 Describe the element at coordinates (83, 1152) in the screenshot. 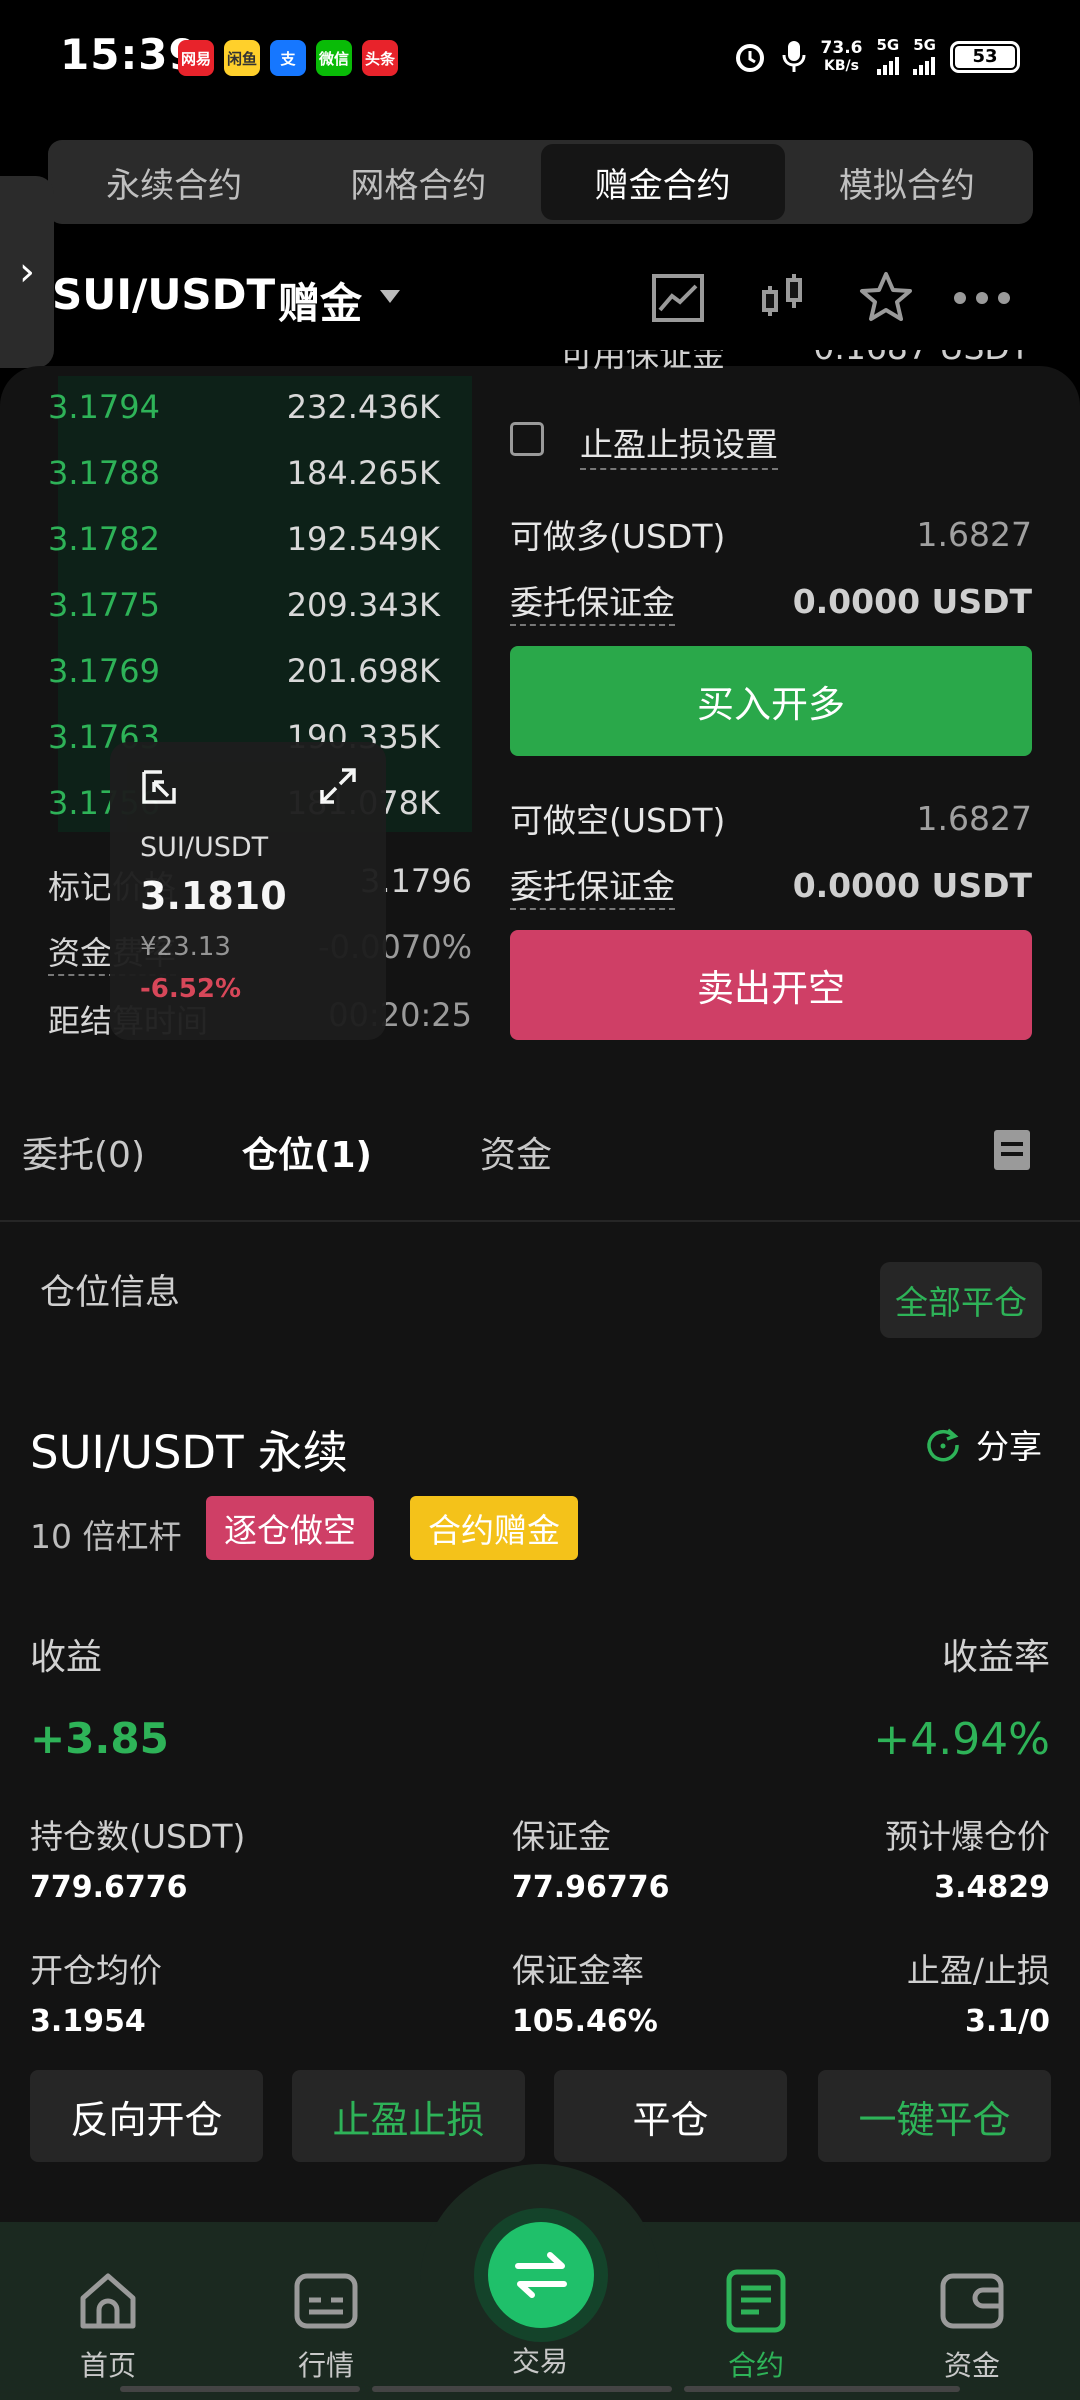

I see `tab-orders: 委托(0)` at that location.